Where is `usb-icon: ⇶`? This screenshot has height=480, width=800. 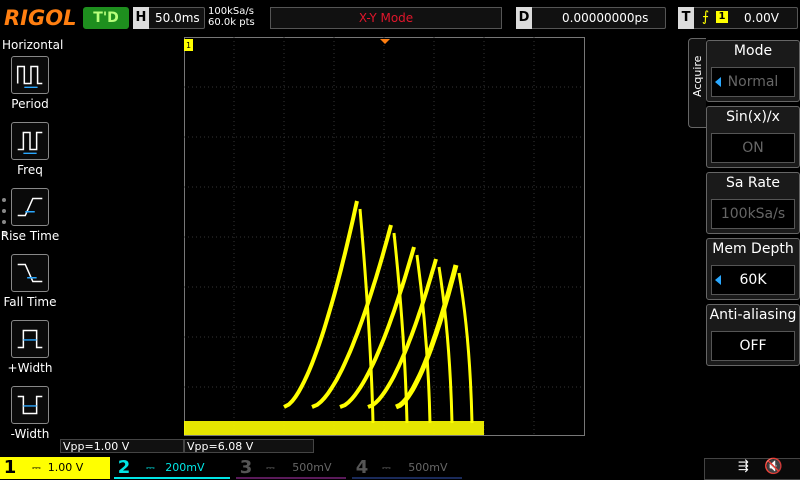 usb-icon: ⇶ is located at coordinates (743, 466).